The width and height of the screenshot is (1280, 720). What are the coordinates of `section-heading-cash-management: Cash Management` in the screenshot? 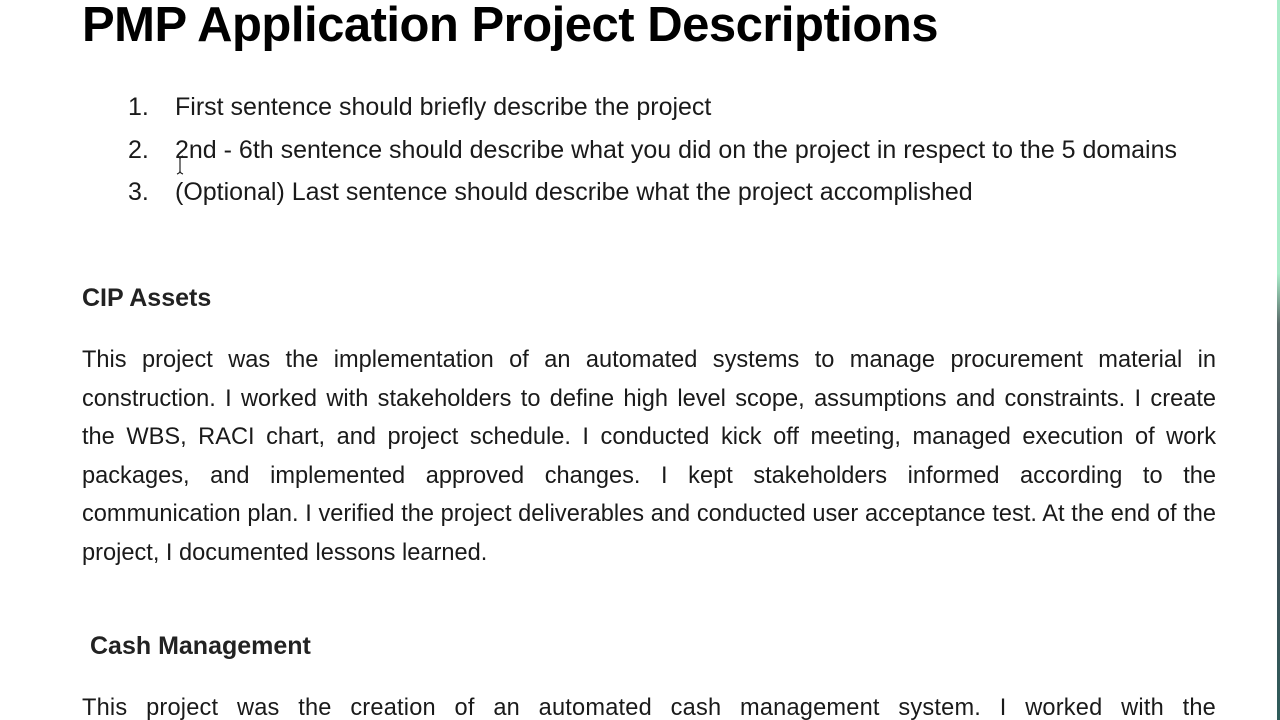 It's located at (200, 646).